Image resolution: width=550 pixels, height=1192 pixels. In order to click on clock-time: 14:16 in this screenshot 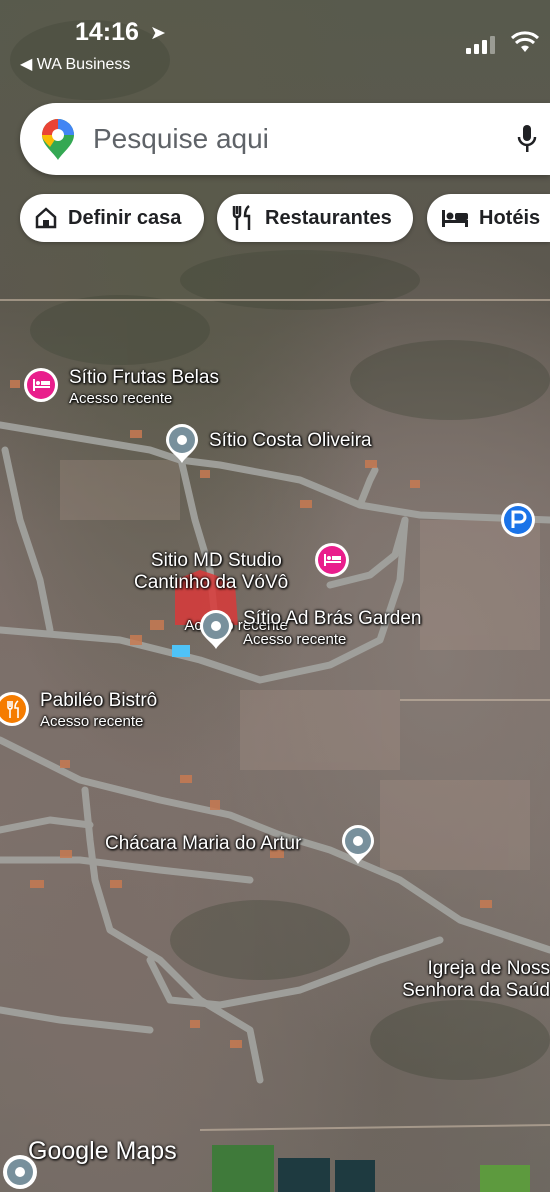, I will do `click(107, 32)`.